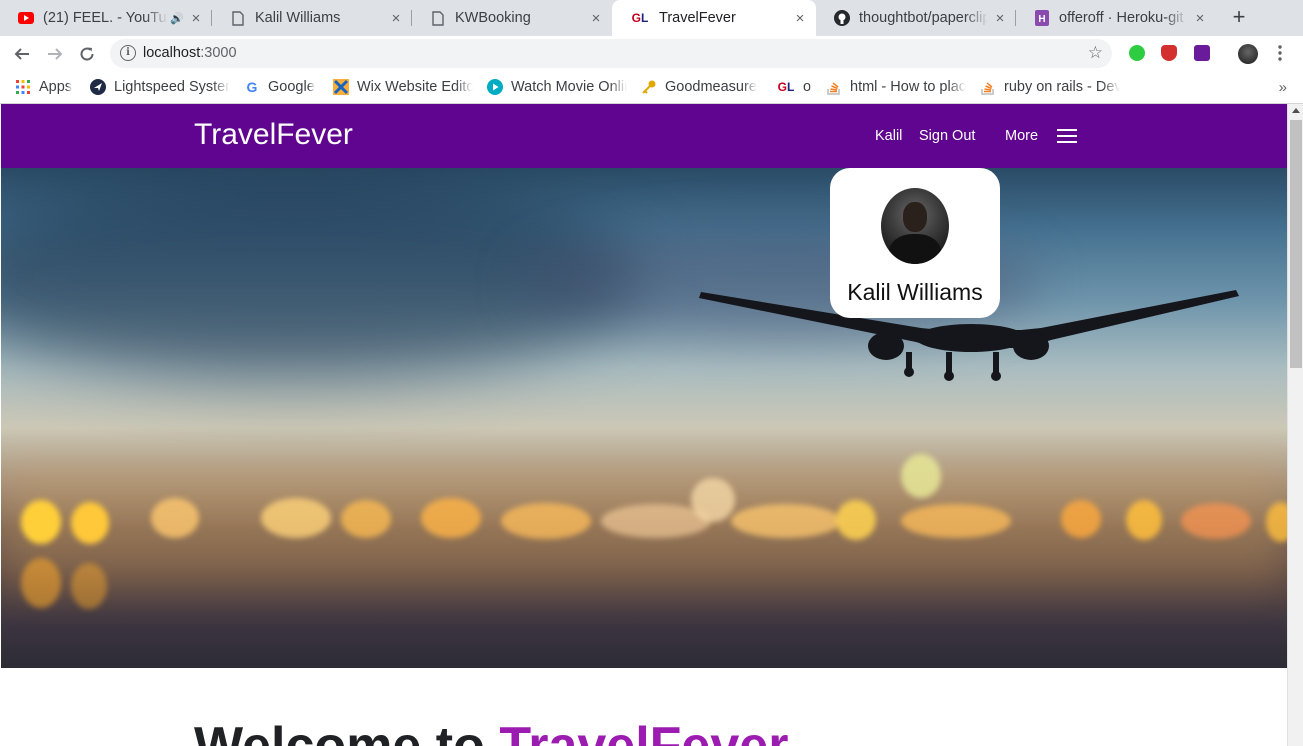  What do you see at coordinates (273, 135) in the screenshot?
I see `brand-logo: TravelFever` at bounding box center [273, 135].